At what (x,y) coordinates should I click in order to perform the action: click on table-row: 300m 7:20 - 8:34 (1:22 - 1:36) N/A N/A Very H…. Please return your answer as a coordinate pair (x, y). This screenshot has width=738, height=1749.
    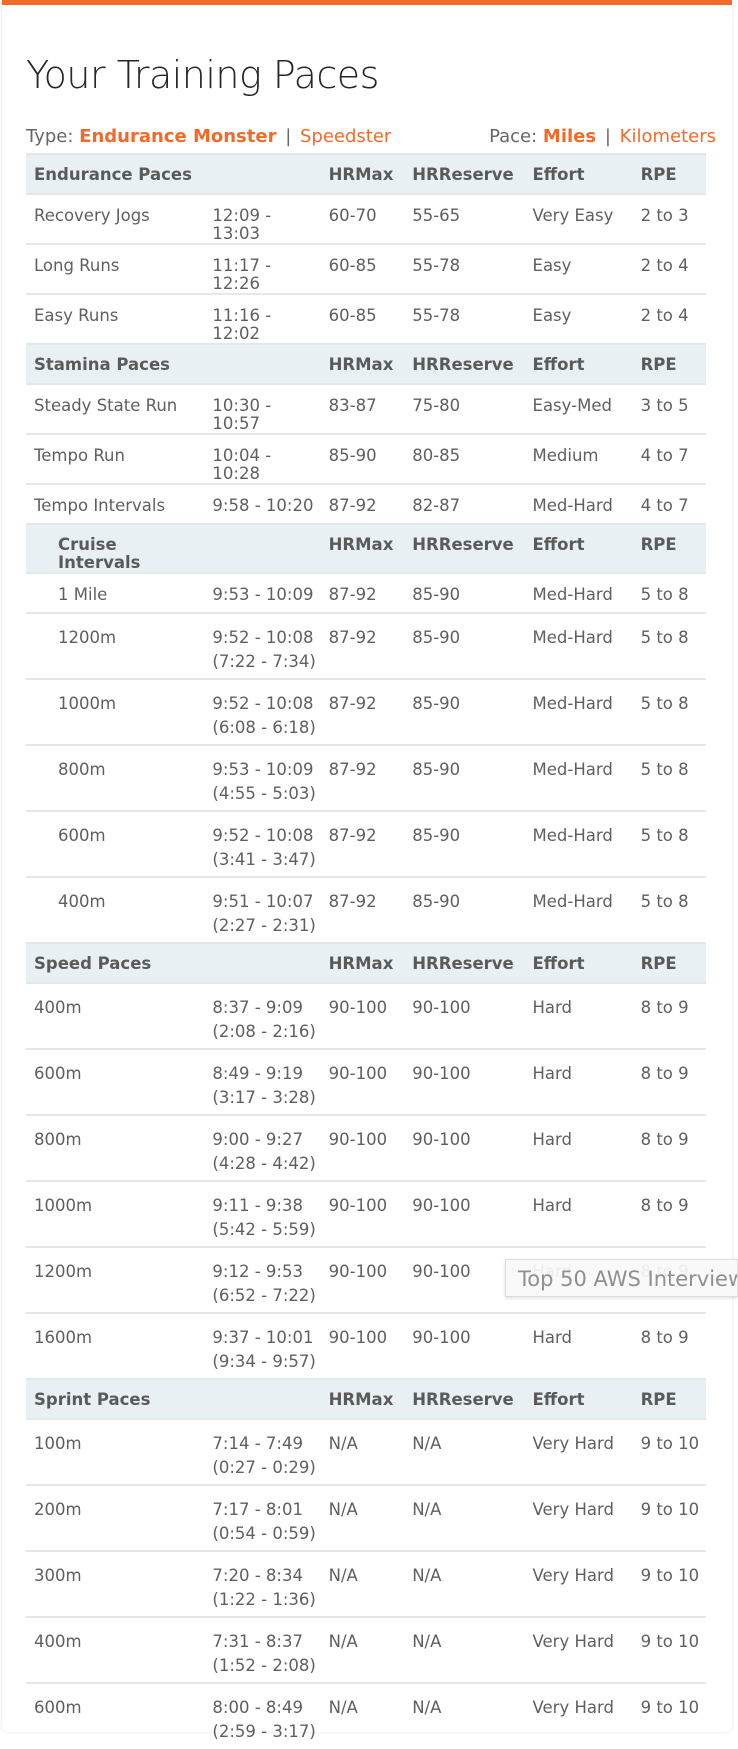
    Looking at the image, I should click on (366, 1583).